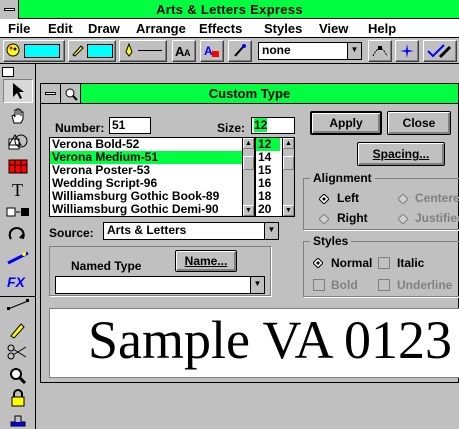 The height and width of the screenshot is (429, 459). Describe the element at coordinates (130, 125) in the screenshot. I see `number-field: 51` at that location.